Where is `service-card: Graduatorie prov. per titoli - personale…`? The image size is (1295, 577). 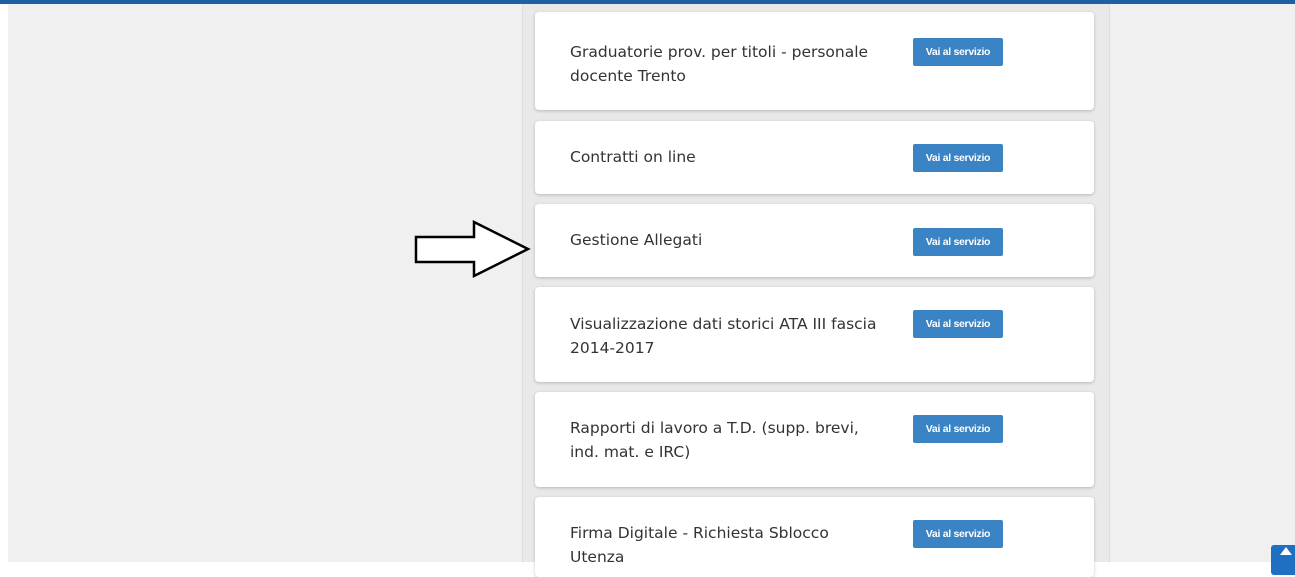 service-card: Graduatorie prov. per titoli - personale… is located at coordinates (814, 61).